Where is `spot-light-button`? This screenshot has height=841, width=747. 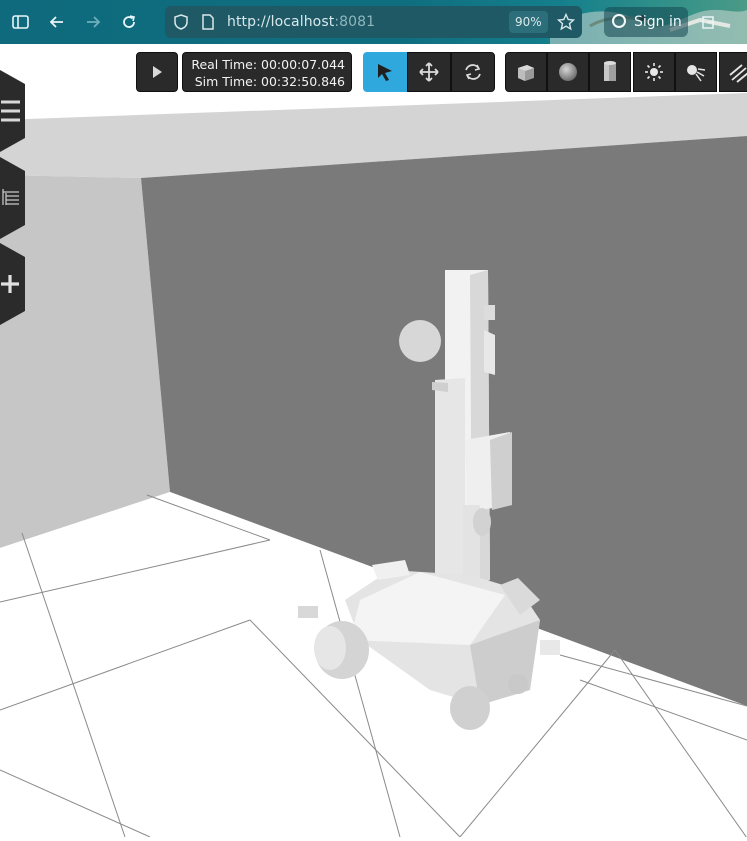 spot-light-button is located at coordinates (696, 72).